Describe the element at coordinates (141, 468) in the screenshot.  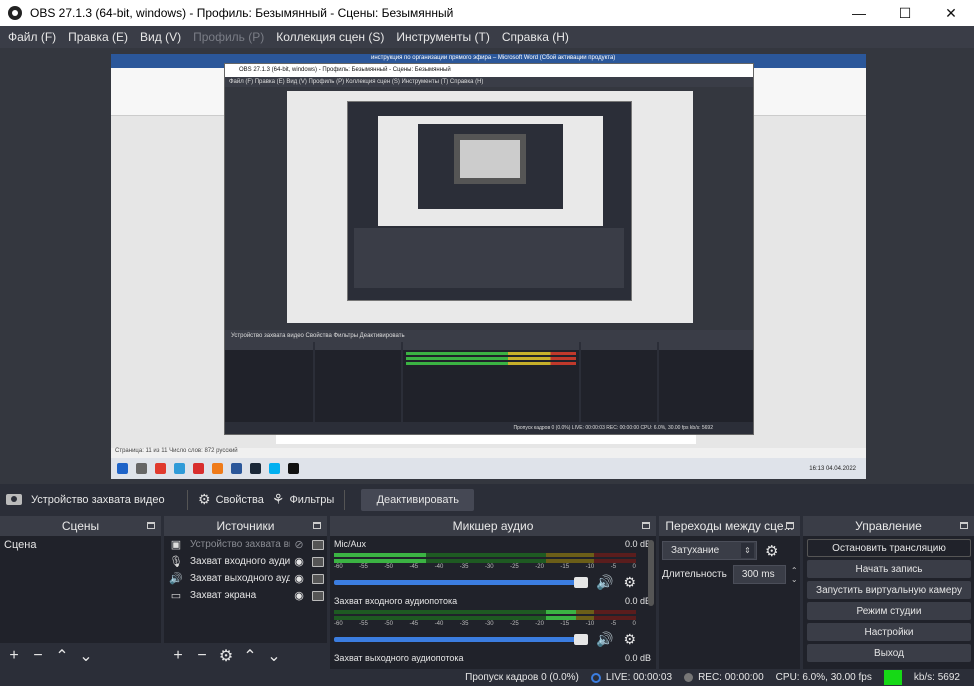
I see `search-icon` at that location.